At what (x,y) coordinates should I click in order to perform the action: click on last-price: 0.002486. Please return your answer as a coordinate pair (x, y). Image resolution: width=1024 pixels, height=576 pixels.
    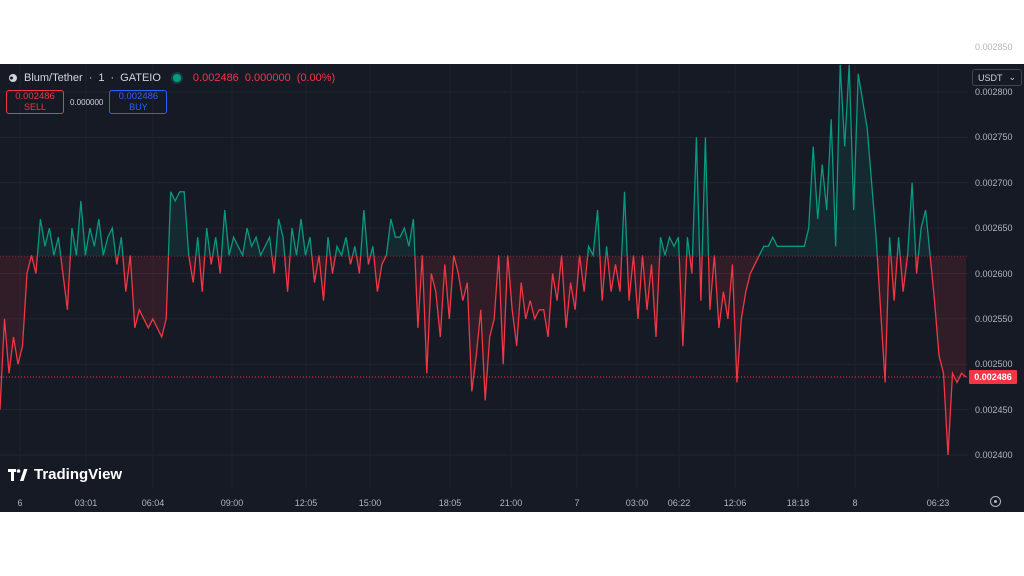
    Looking at the image, I should click on (215, 78).